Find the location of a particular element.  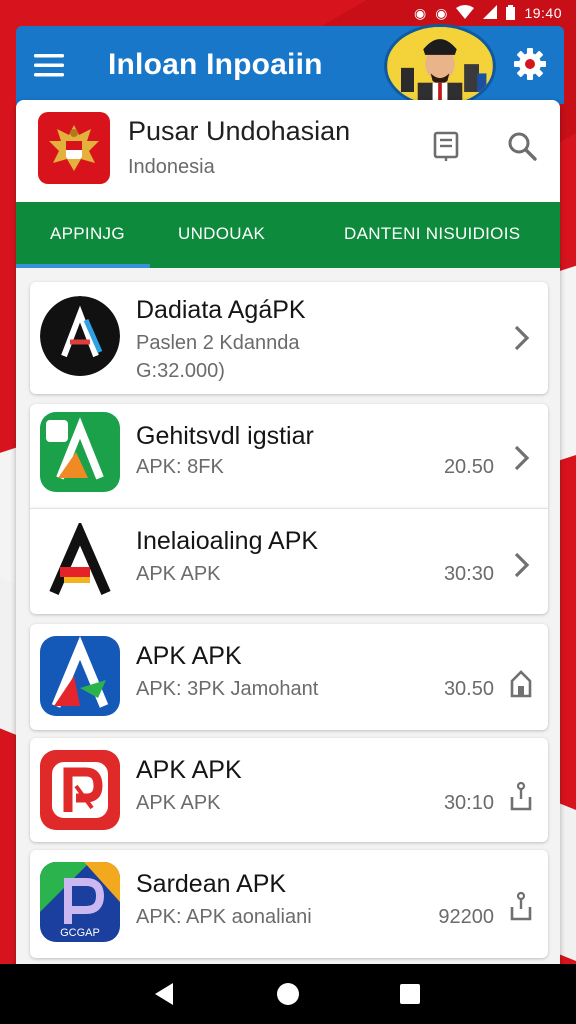

document-icon is located at coordinates (446, 146).